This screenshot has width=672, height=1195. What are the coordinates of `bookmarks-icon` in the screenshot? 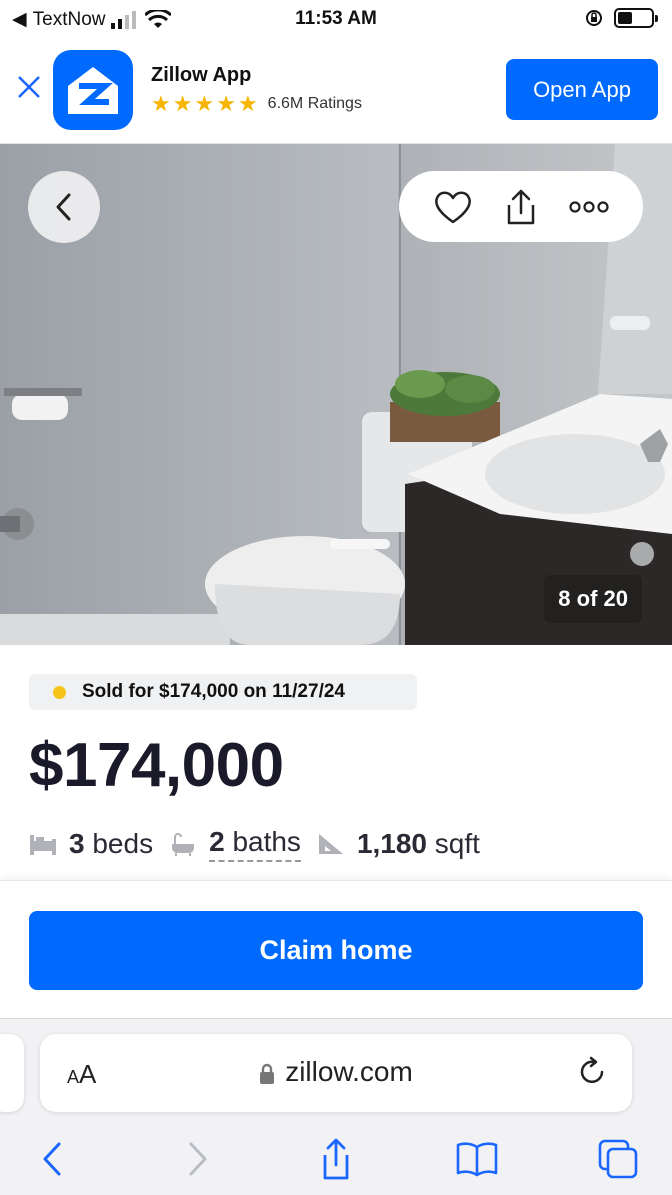 It's located at (477, 1159).